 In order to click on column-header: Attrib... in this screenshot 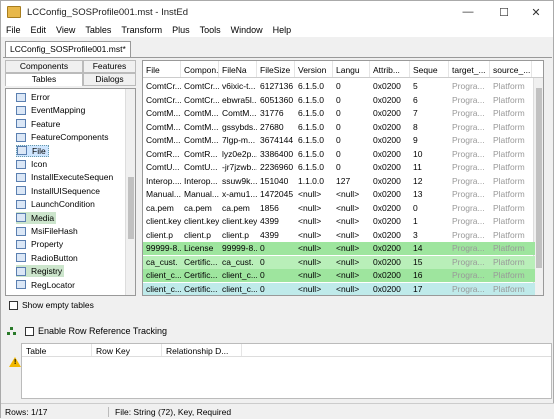, I will do `click(390, 69)`.